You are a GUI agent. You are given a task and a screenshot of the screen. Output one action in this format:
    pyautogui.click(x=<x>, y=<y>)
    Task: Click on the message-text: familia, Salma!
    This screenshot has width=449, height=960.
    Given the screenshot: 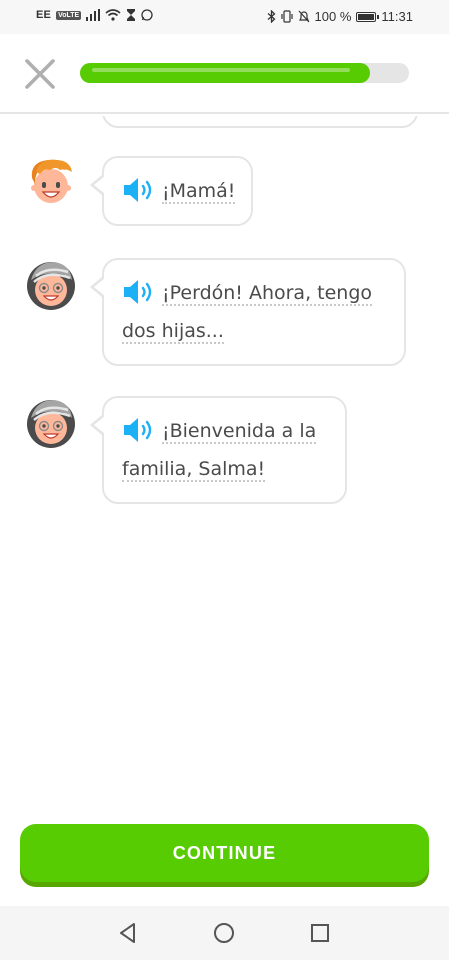 What is the action you would take?
    pyautogui.click(x=194, y=470)
    